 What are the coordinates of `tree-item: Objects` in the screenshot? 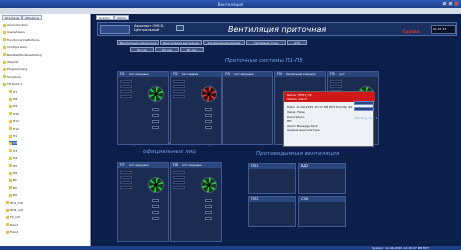 It's located at (10, 62).